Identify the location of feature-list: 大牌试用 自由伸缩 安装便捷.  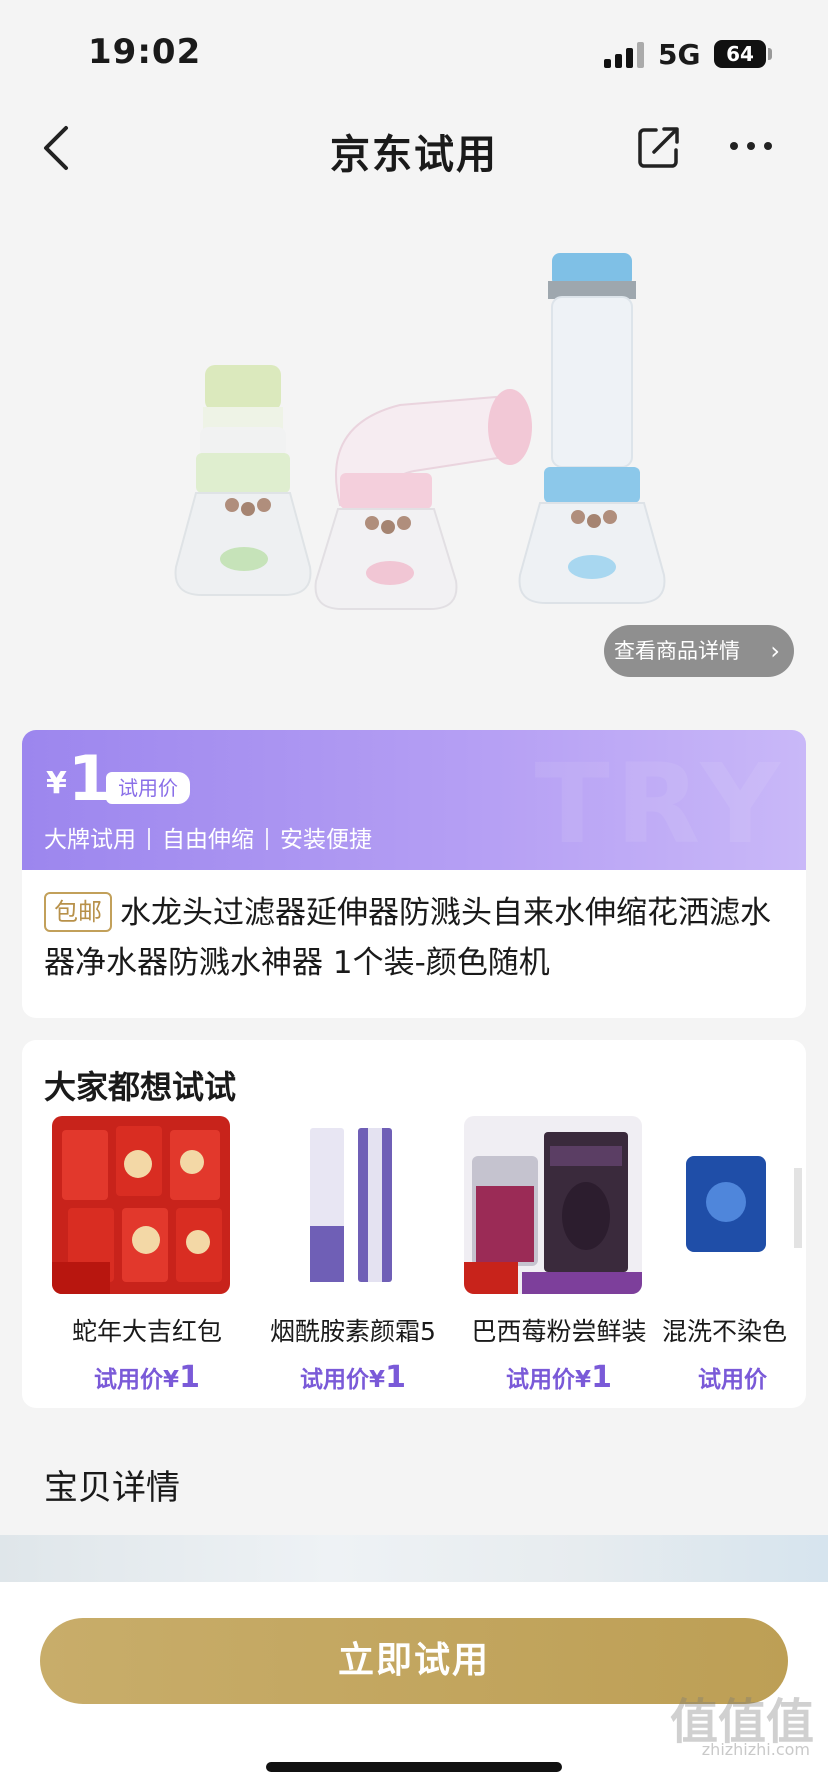
(208, 837).